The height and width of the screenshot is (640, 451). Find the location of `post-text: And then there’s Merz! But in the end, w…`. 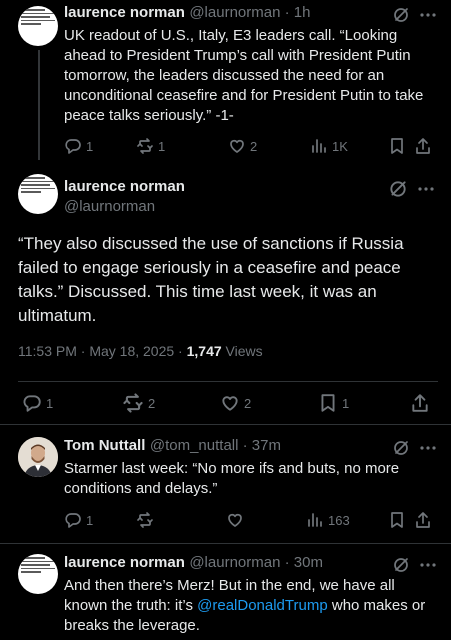

post-text: And then there’s Merz! But in the end, w… is located at coordinates (245, 605).